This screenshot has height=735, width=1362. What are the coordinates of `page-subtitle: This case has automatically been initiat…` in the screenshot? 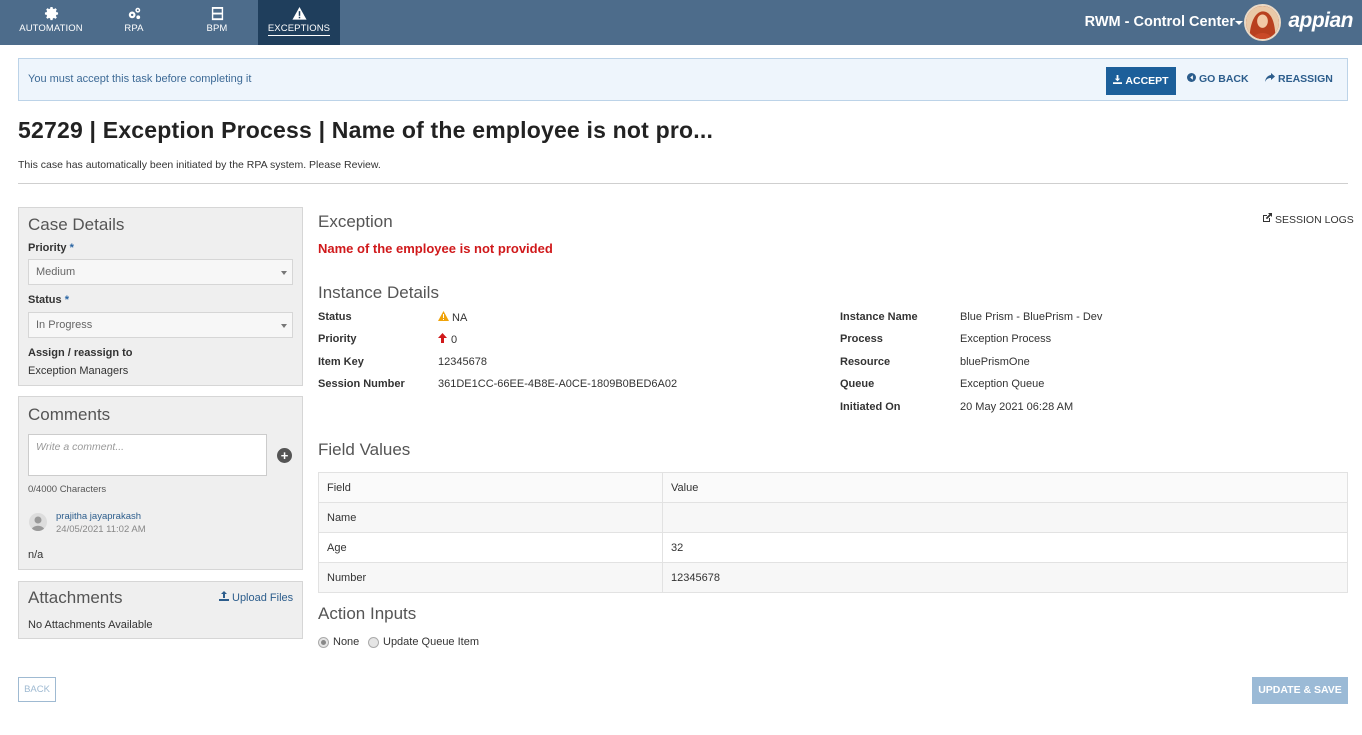 It's located at (199, 165).